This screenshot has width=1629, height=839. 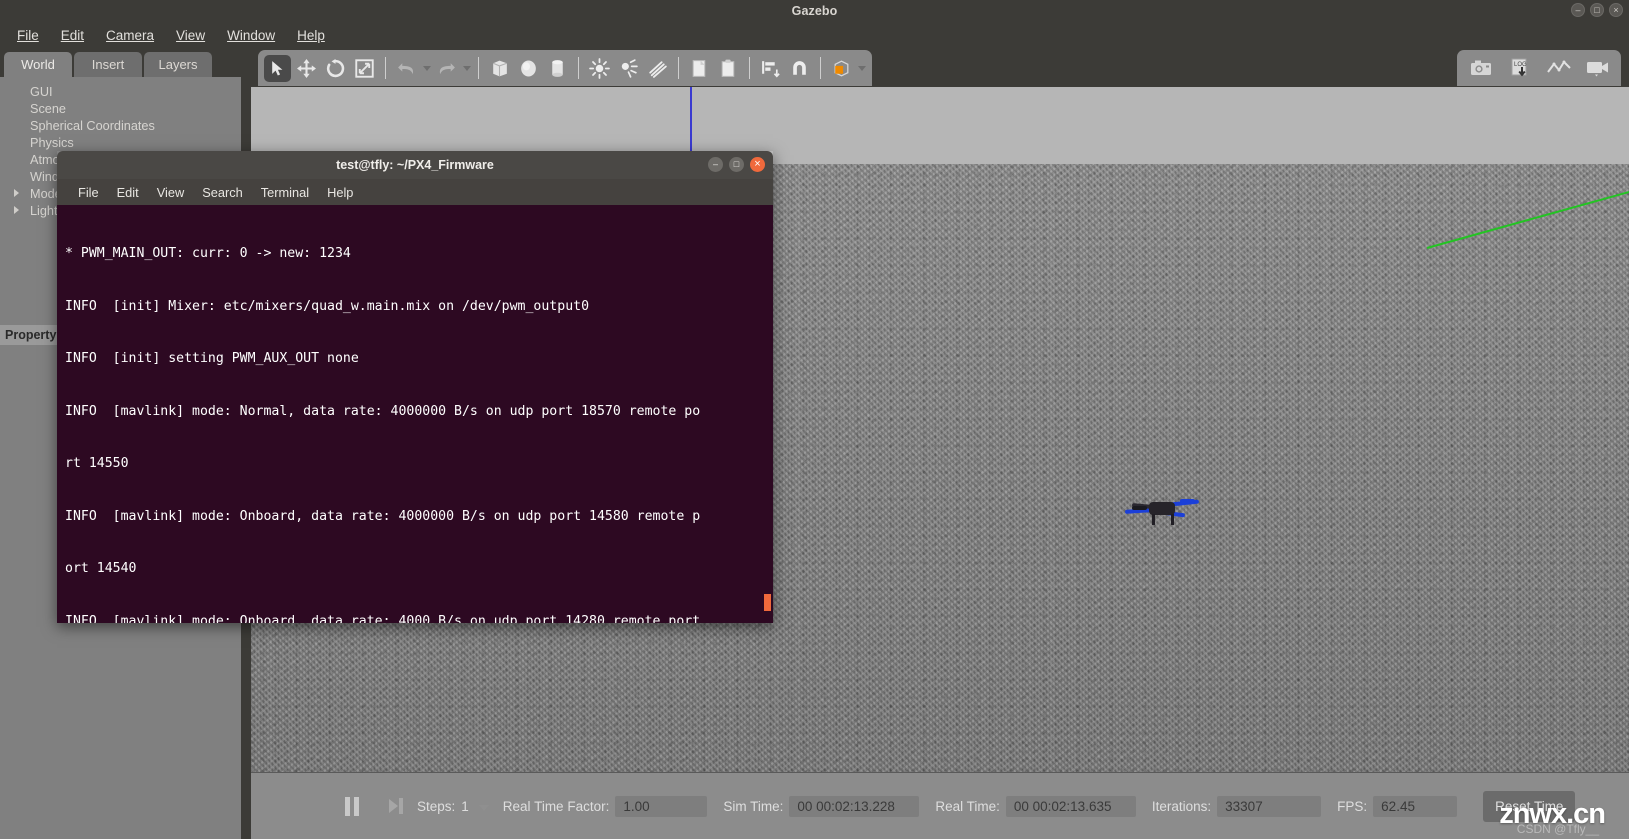 What do you see at coordinates (967, 806) in the screenshot?
I see `real-time-label: Real Time:` at bounding box center [967, 806].